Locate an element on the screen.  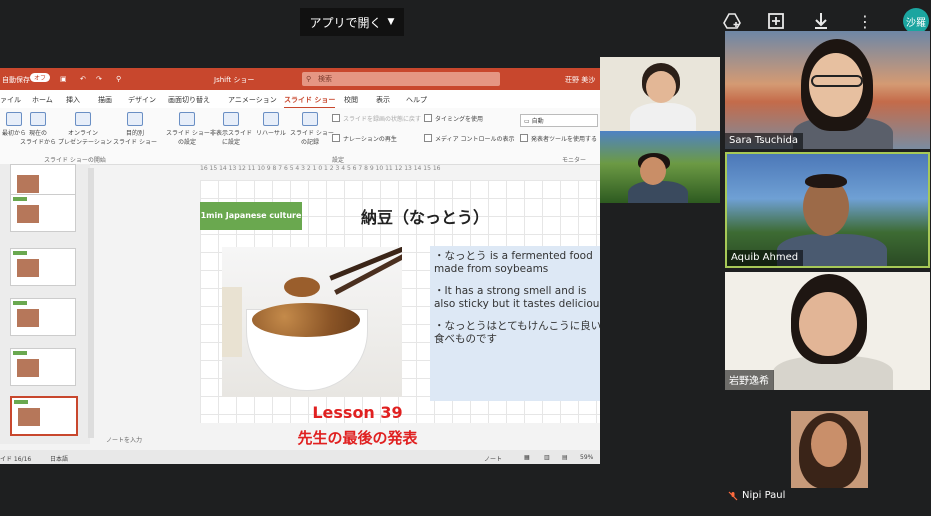
group-setup-label: 設定 is located at coordinates (338, 160).